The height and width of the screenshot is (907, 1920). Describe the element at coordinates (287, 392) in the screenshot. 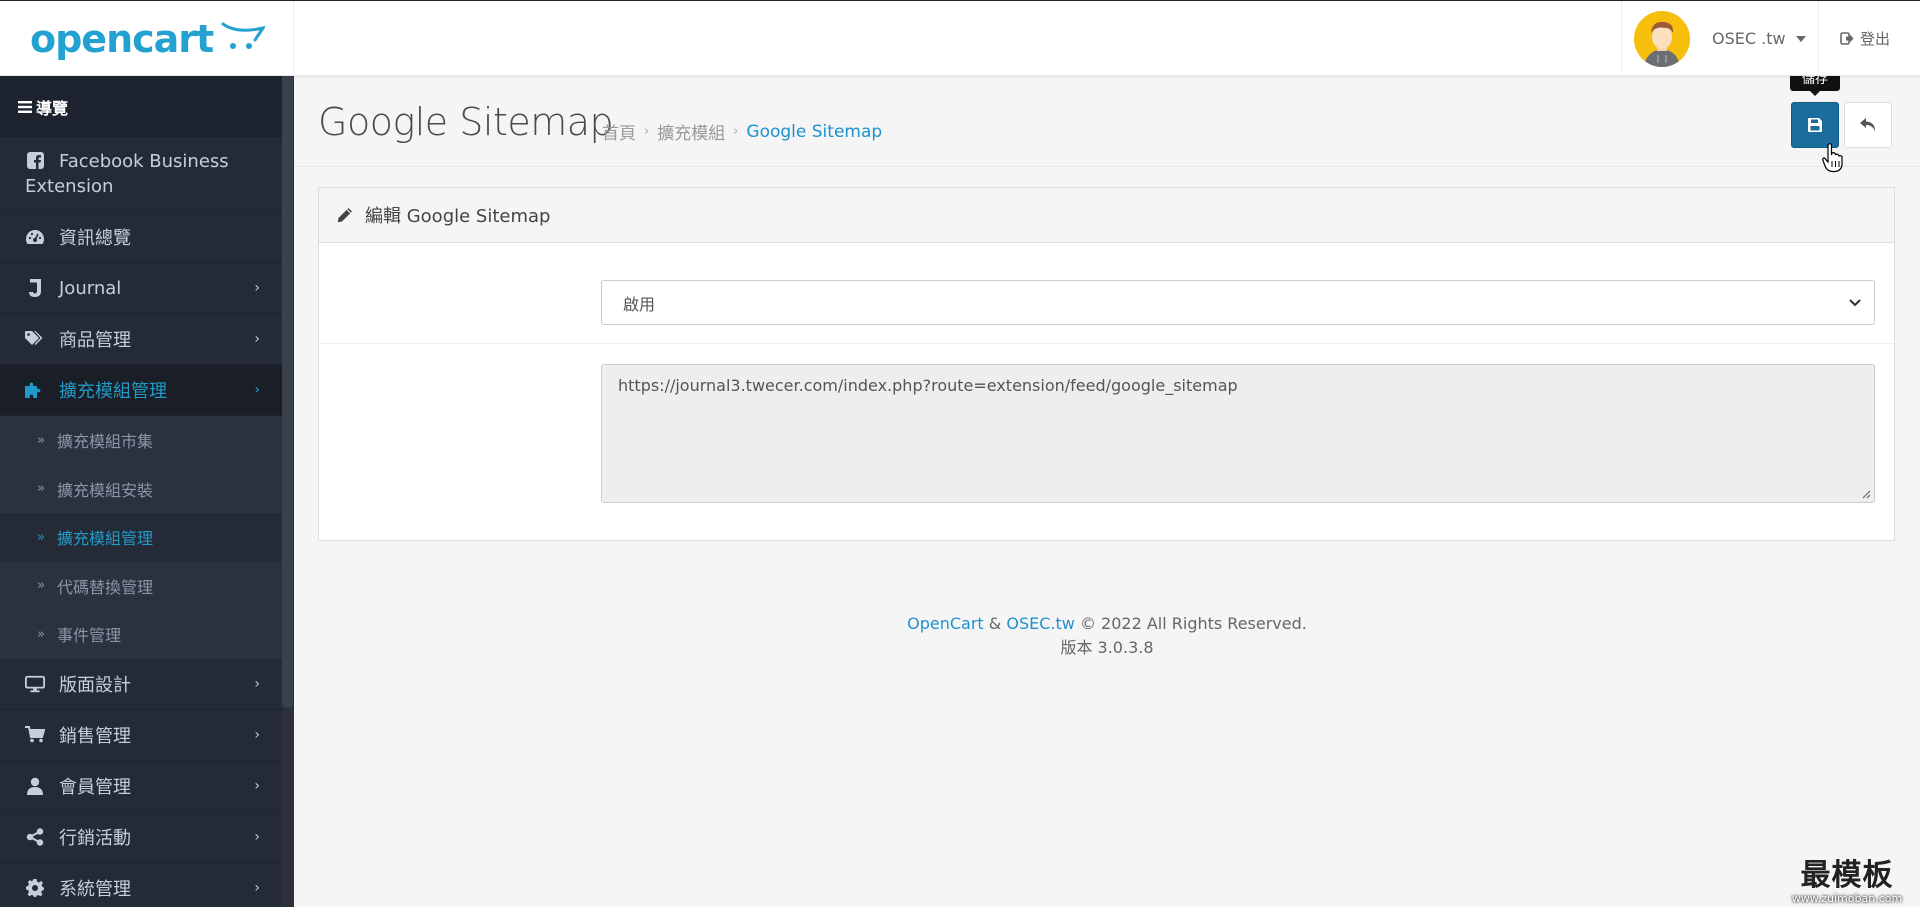

I see `sidebar-scrollbar-thumb` at that location.